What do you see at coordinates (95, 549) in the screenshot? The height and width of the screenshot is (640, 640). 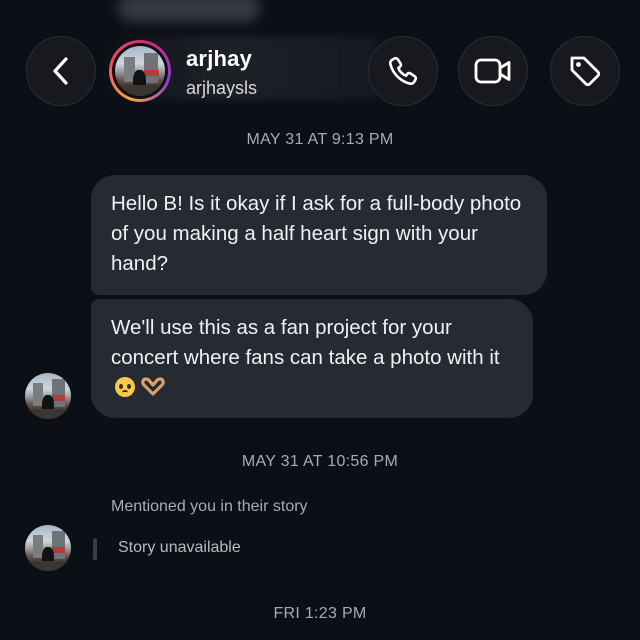 I see `story-reply-bar` at bounding box center [95, 549].